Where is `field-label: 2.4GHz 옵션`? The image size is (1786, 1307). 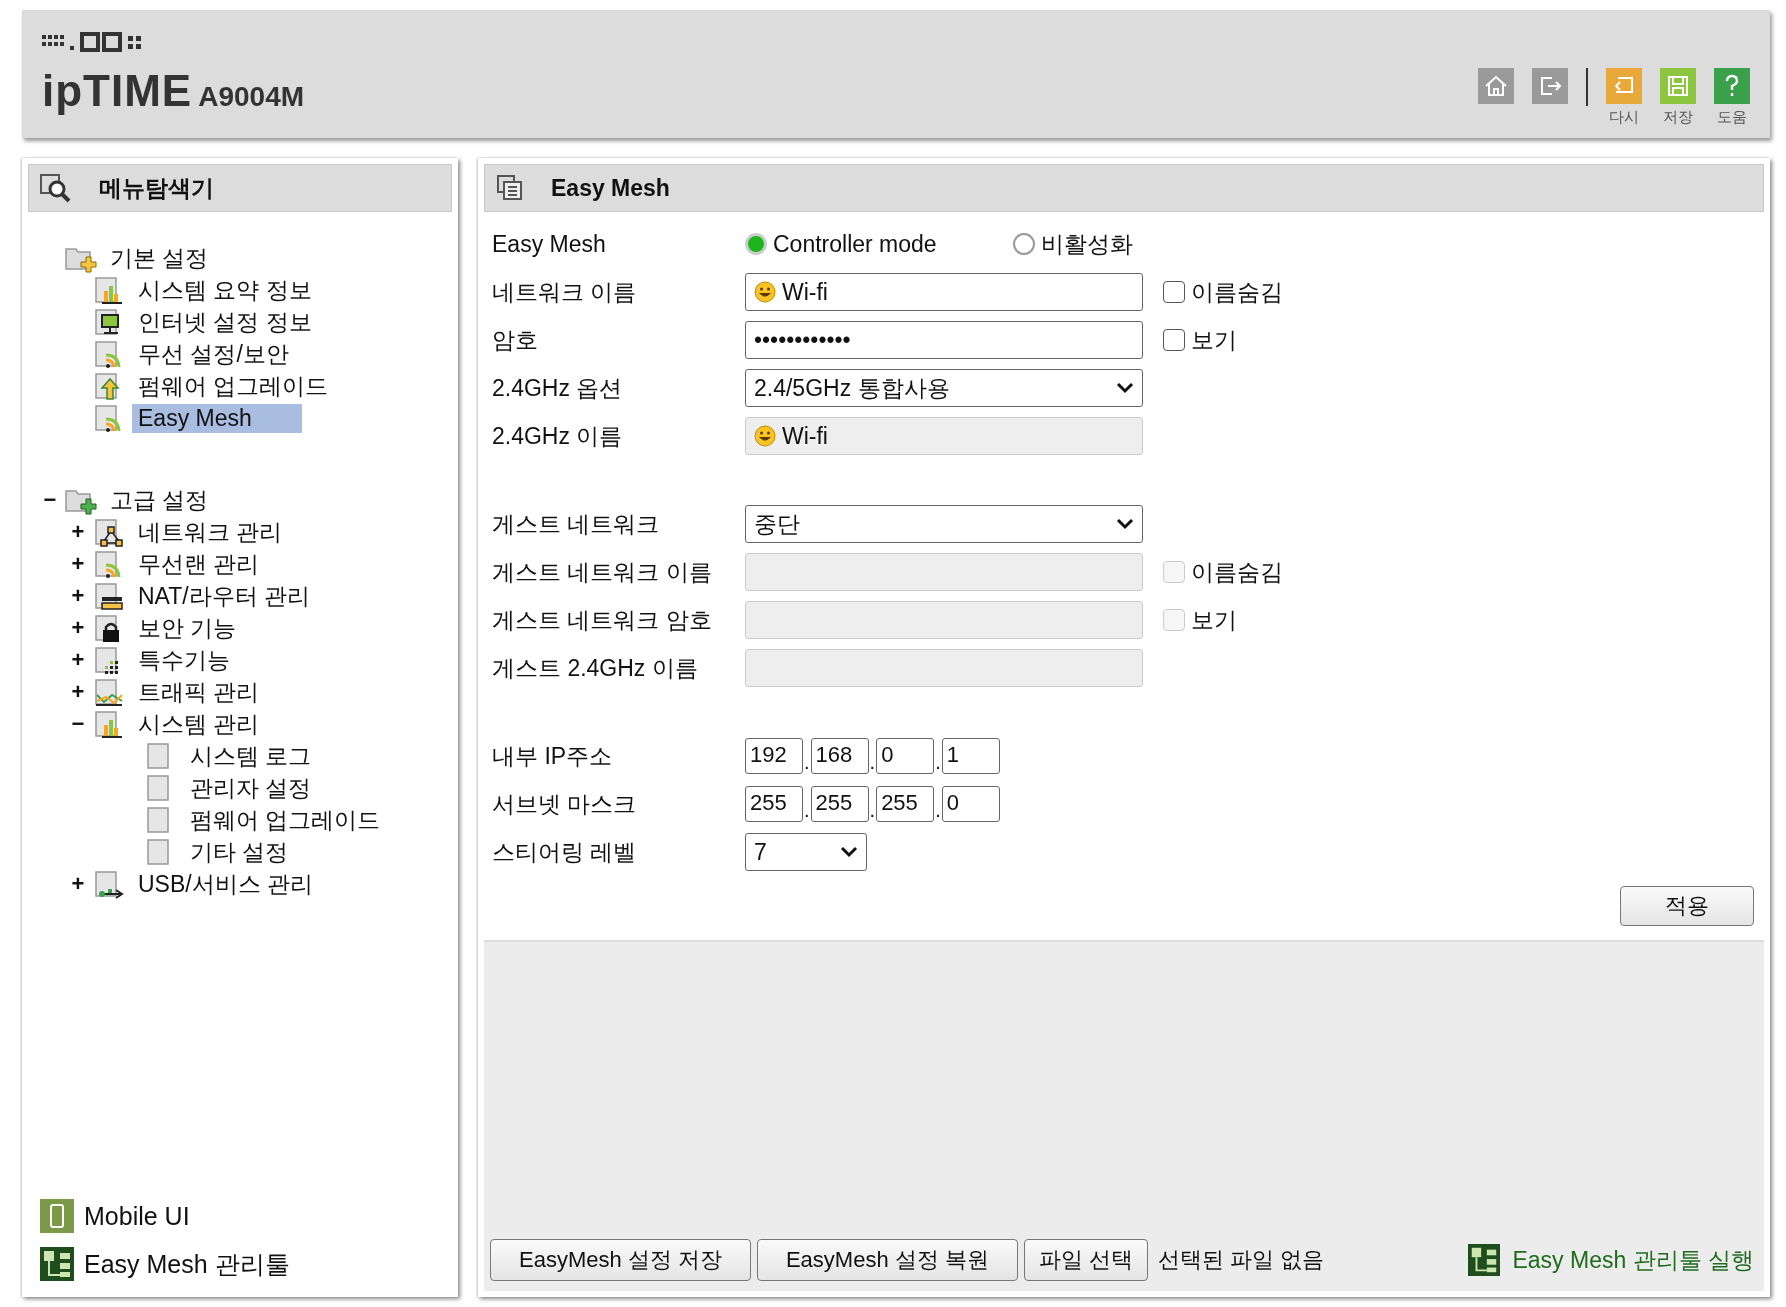 field-label: 2.4GHz 옵션 is located at coordinates (558, 388).